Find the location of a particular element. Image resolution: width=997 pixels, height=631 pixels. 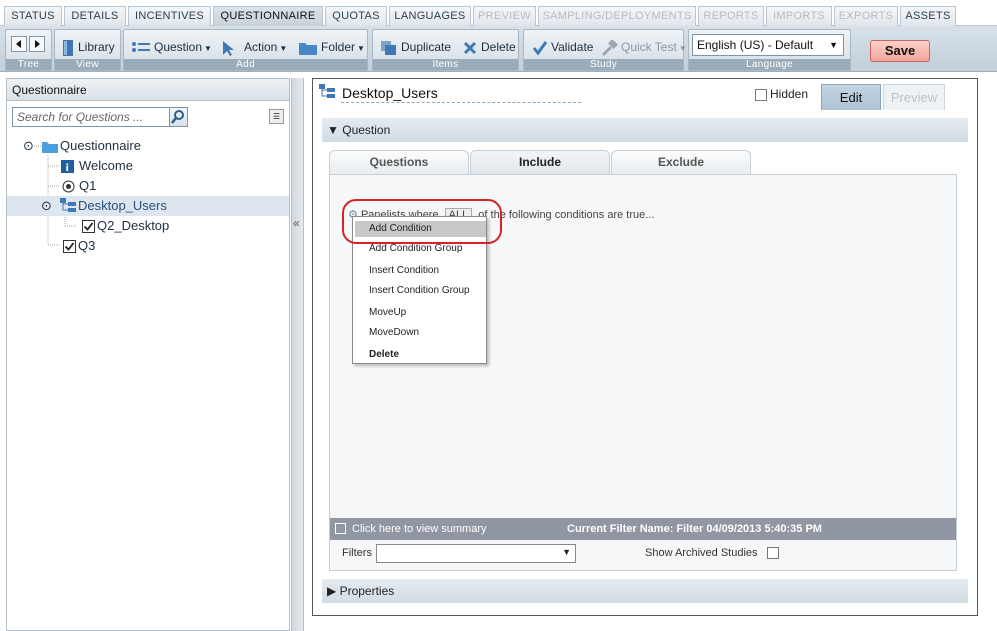

add-folder-button: Folder ▼ is located at coordinates (331, 47).